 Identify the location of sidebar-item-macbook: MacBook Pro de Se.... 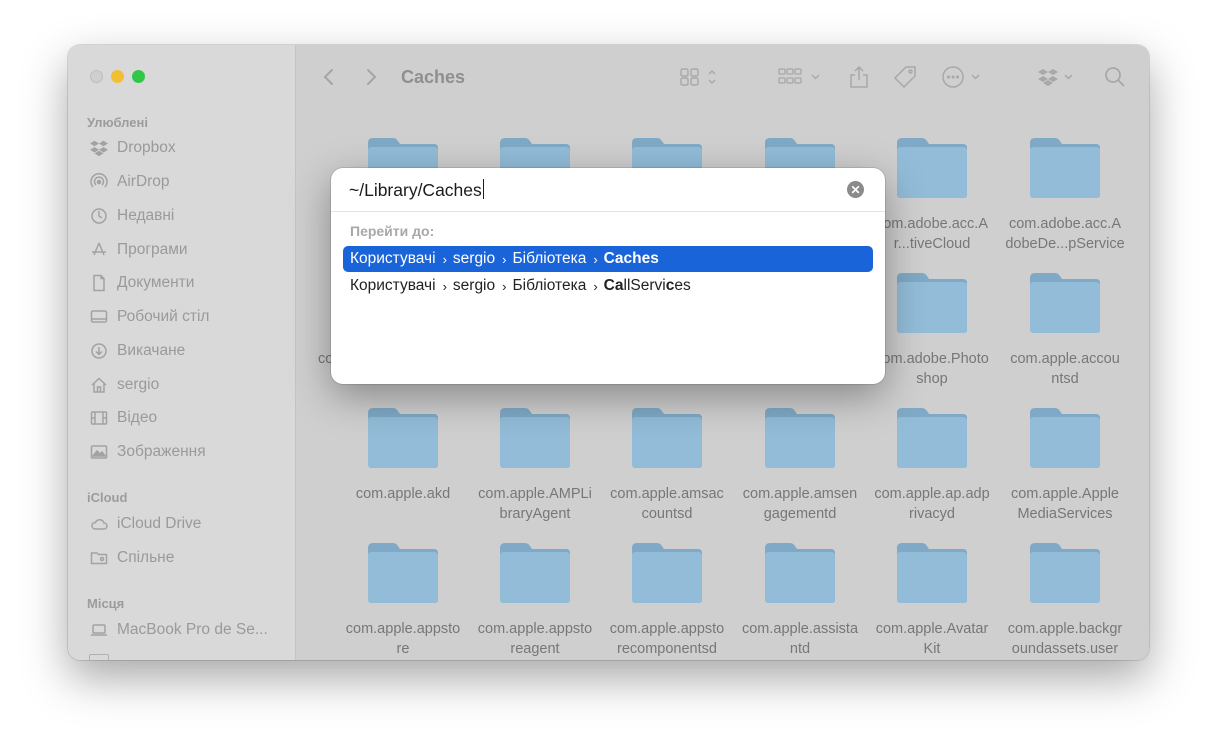
(178, 630).